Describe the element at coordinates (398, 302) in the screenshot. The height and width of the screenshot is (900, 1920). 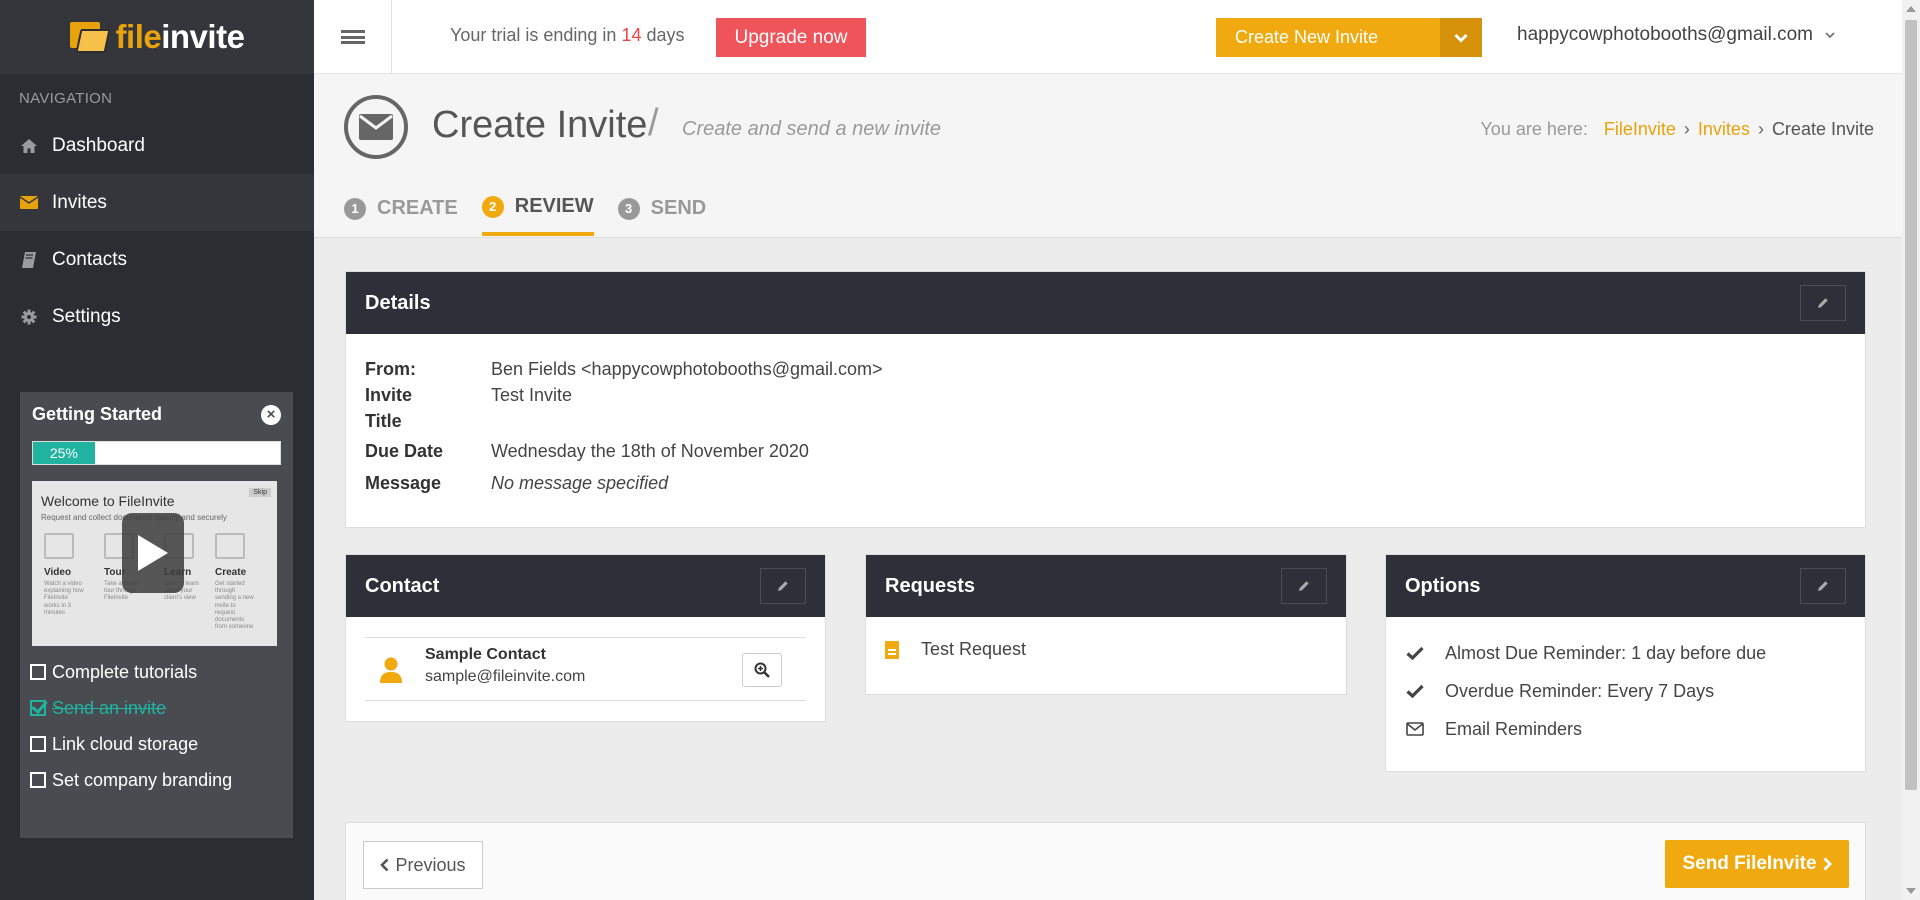
I see `card-title: Details` at that location.